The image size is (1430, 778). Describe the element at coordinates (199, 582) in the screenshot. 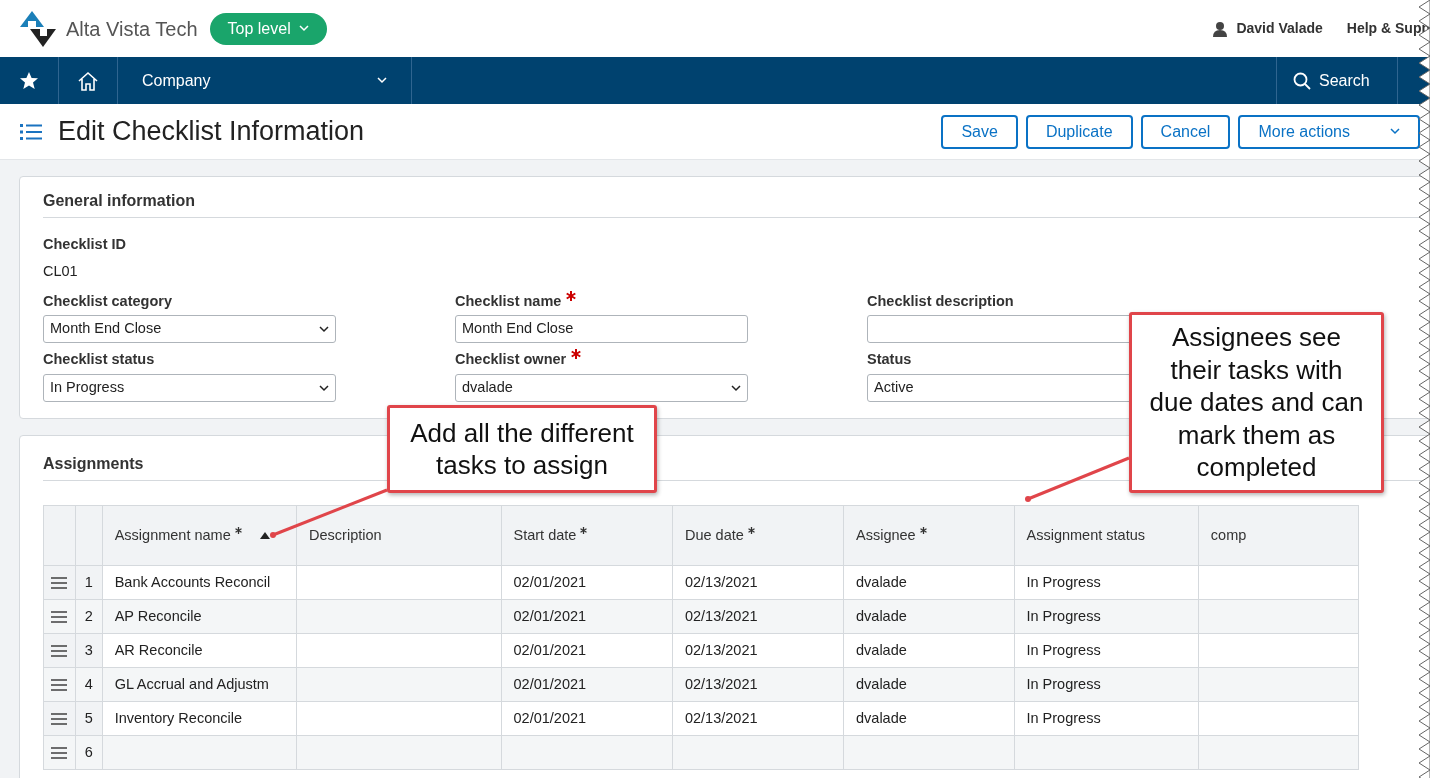

I see `table-cell: Bank Accounts Reconcil` at that location.